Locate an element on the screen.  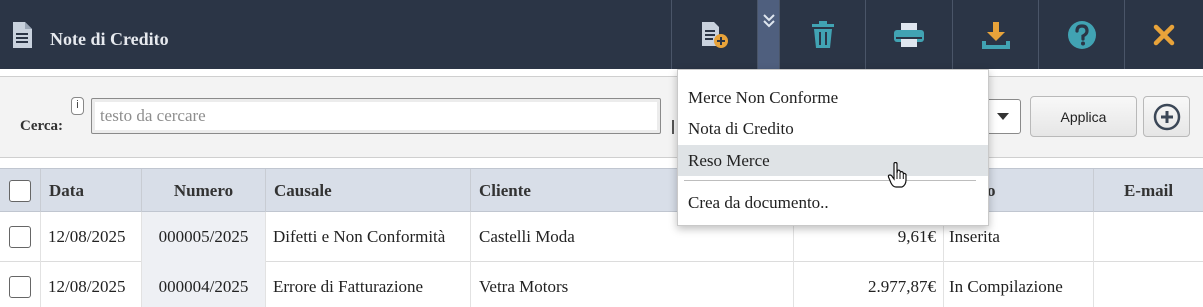
menu-item-reso-merce: Reso Merce is located at coordinates (833, 160).